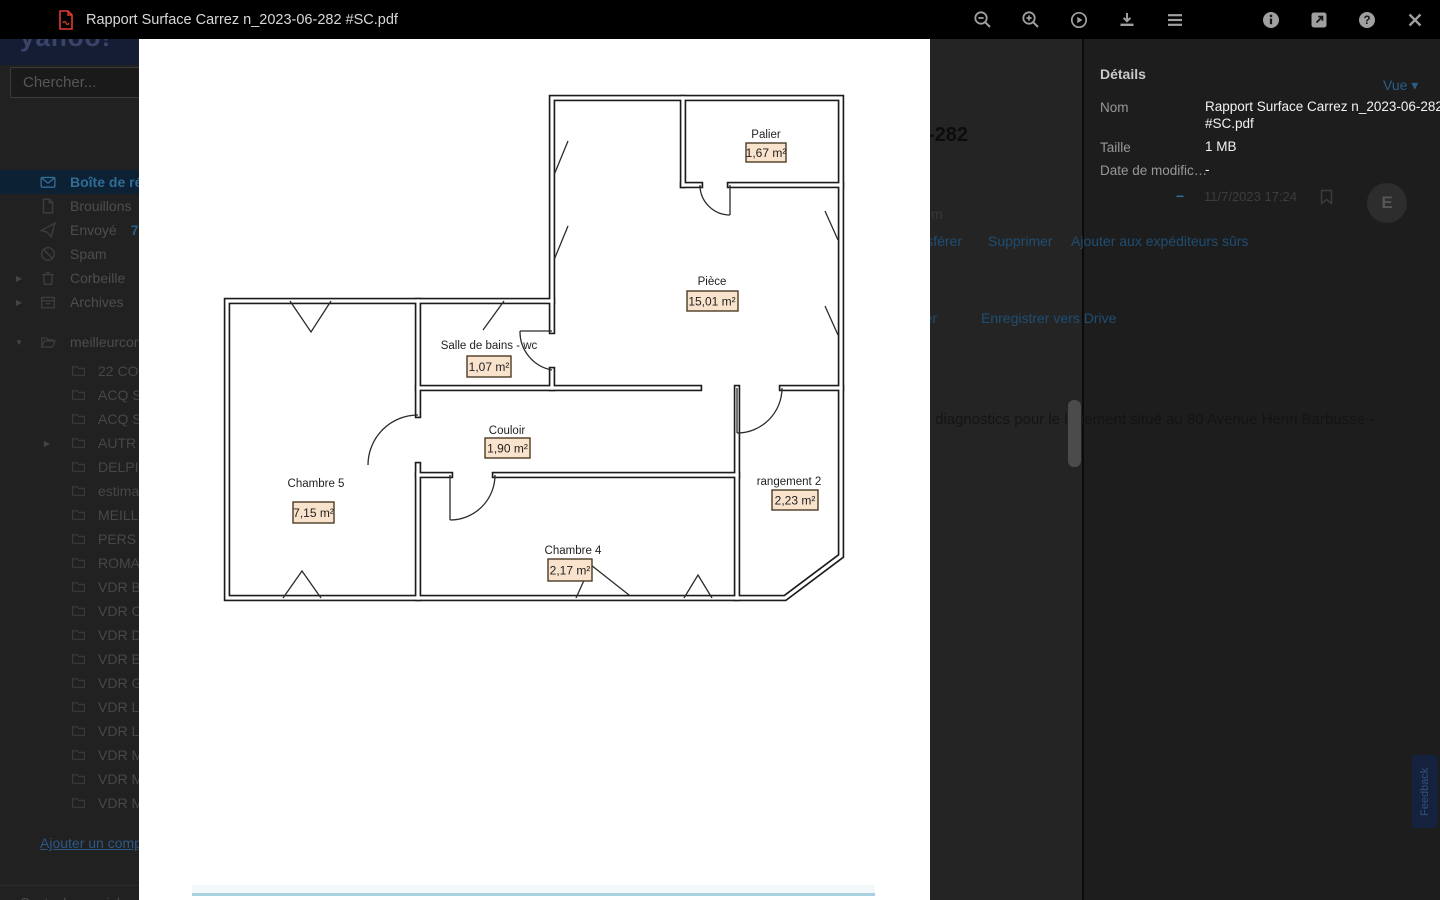 The width and height of the screenshot is (1440, 900). What do you see at coordinates (48, 342) in the screenshot?
I see `folder-open-icon` at bounding box center [48, 342].